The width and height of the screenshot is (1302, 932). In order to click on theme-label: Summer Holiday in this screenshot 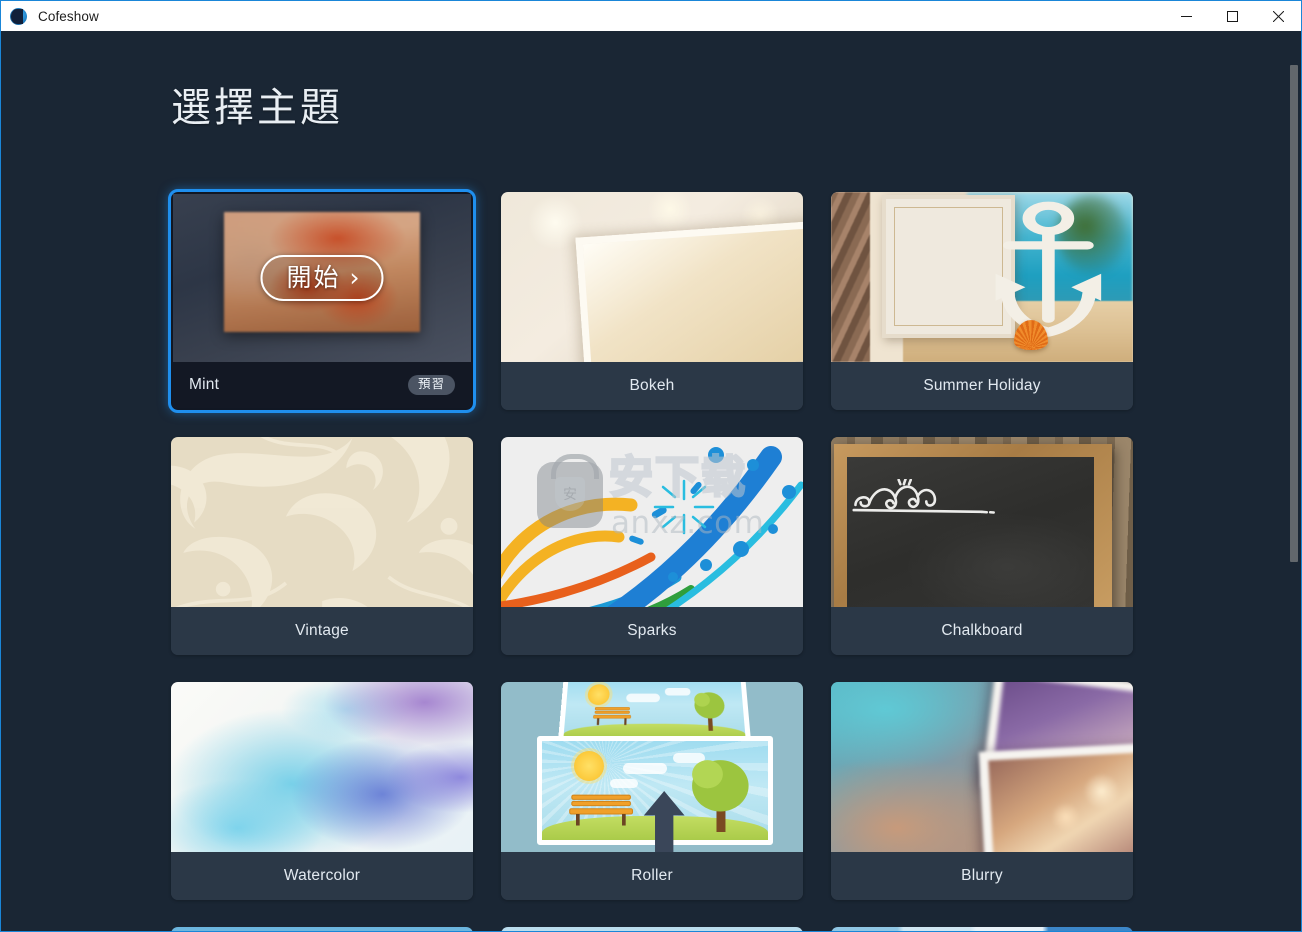, I will do `click(982, 385)`.